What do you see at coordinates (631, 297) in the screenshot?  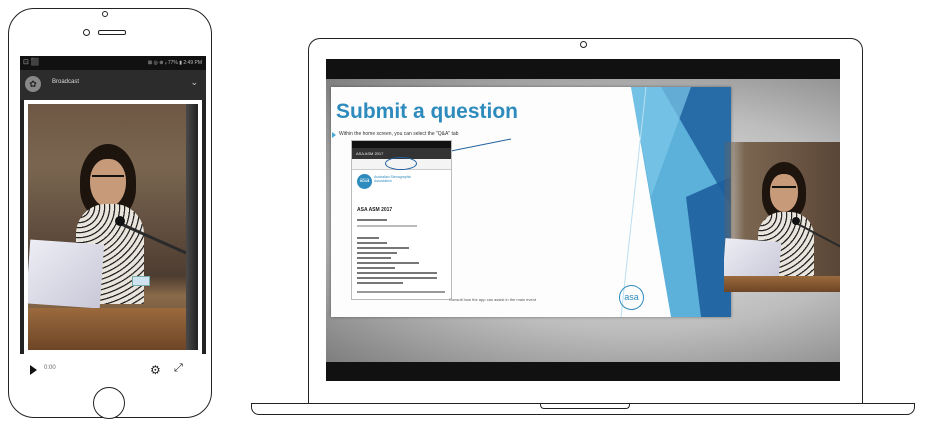 I see `asa-brand-logo: asa` at bounding box center [631, 297].